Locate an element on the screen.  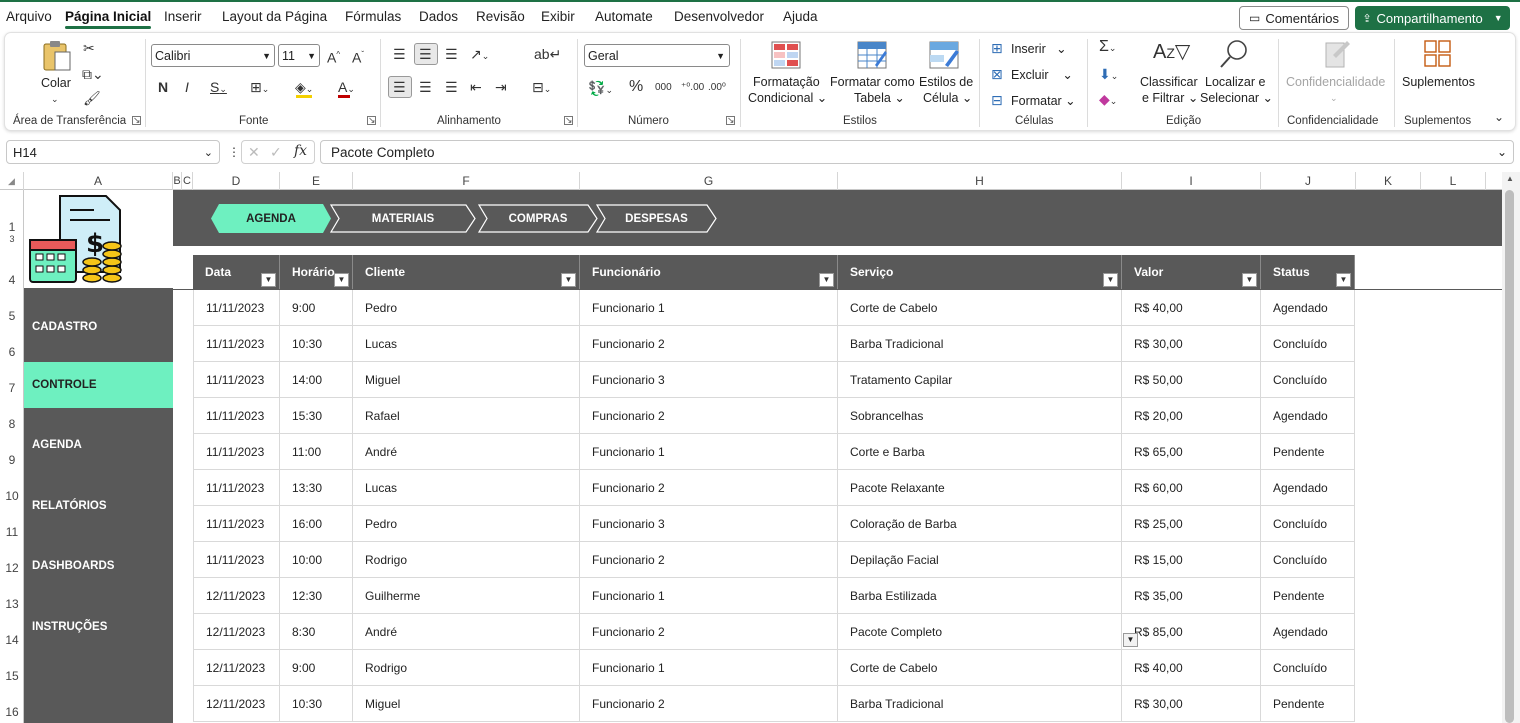
cell-valor: R$ 35,00 is located at coordinates (1191, 596).